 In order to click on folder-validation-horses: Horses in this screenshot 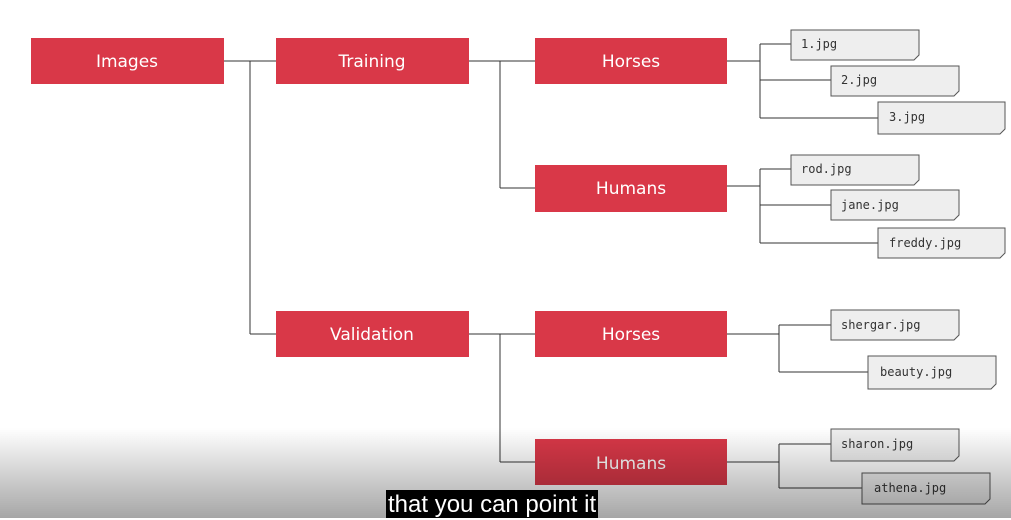, I will do `click(631, 334)`.